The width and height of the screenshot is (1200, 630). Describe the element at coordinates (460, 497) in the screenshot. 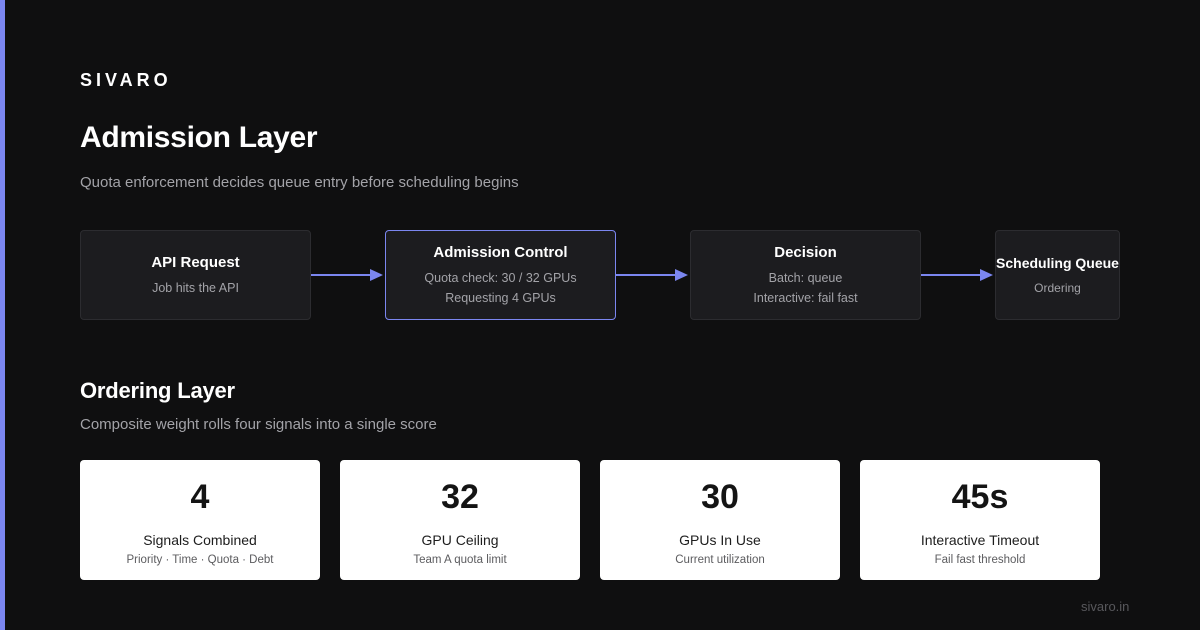

I see `stat-value: 32` at that location.